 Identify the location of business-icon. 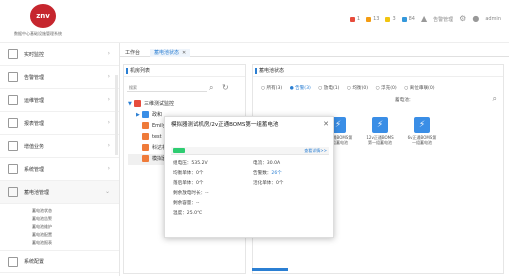
(13, 146).